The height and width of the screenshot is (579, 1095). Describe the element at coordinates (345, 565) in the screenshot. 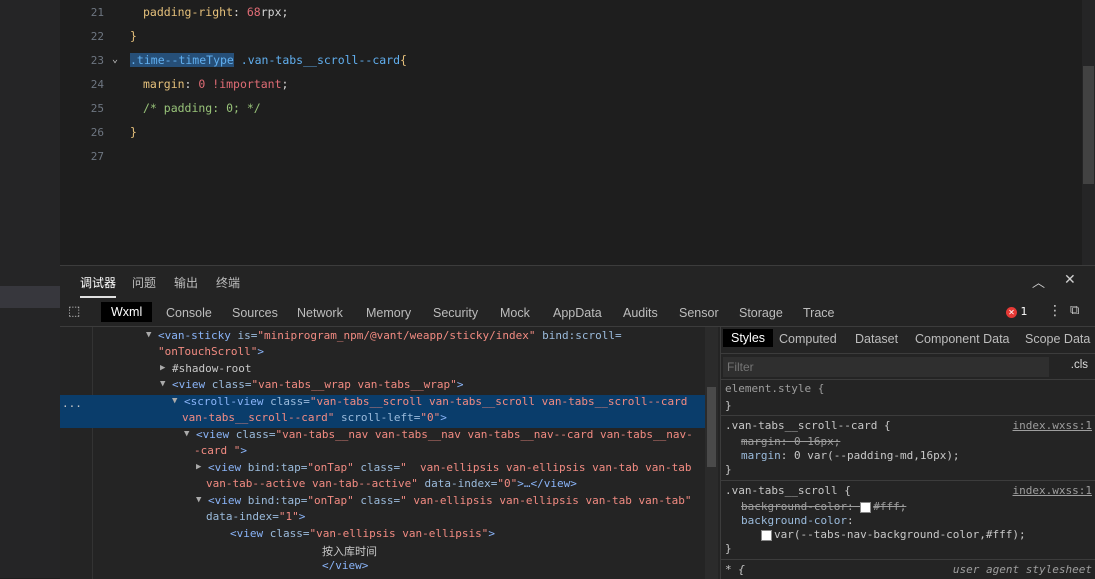

I see `tree-node-line: </view>` at that location.